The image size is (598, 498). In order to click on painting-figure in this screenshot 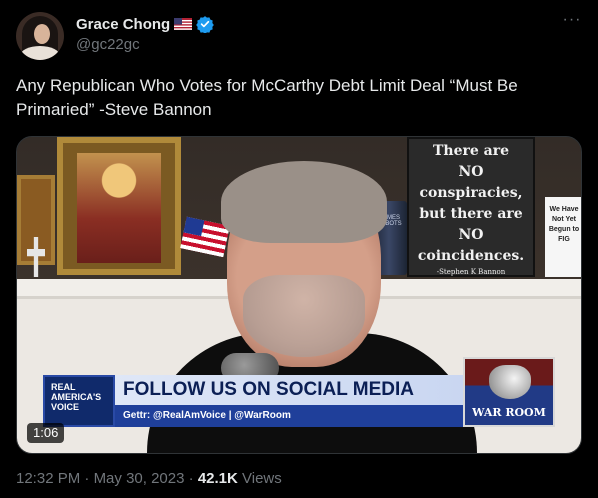, I will do `click(119, 208)`.